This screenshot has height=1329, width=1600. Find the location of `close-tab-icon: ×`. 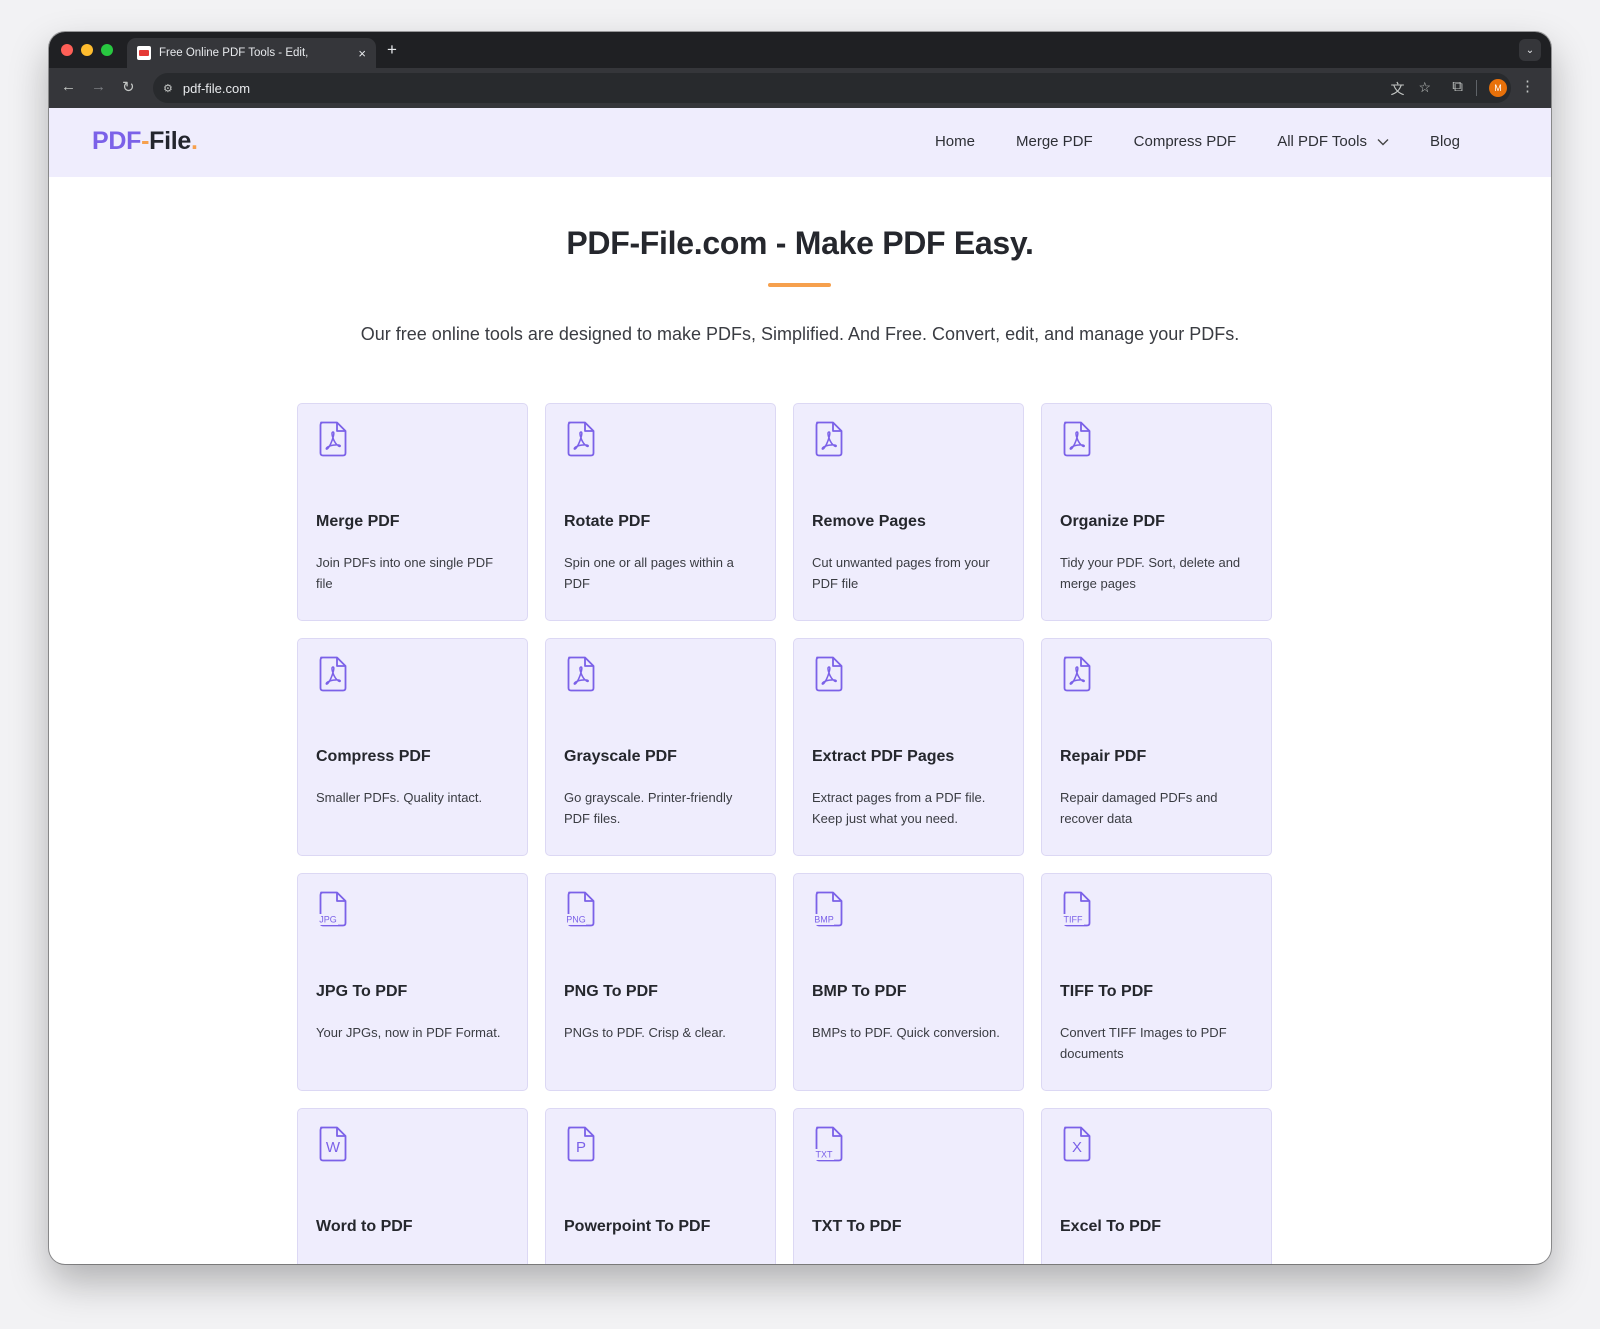

close-tab-icon: × is located at coordinates (362, 53).